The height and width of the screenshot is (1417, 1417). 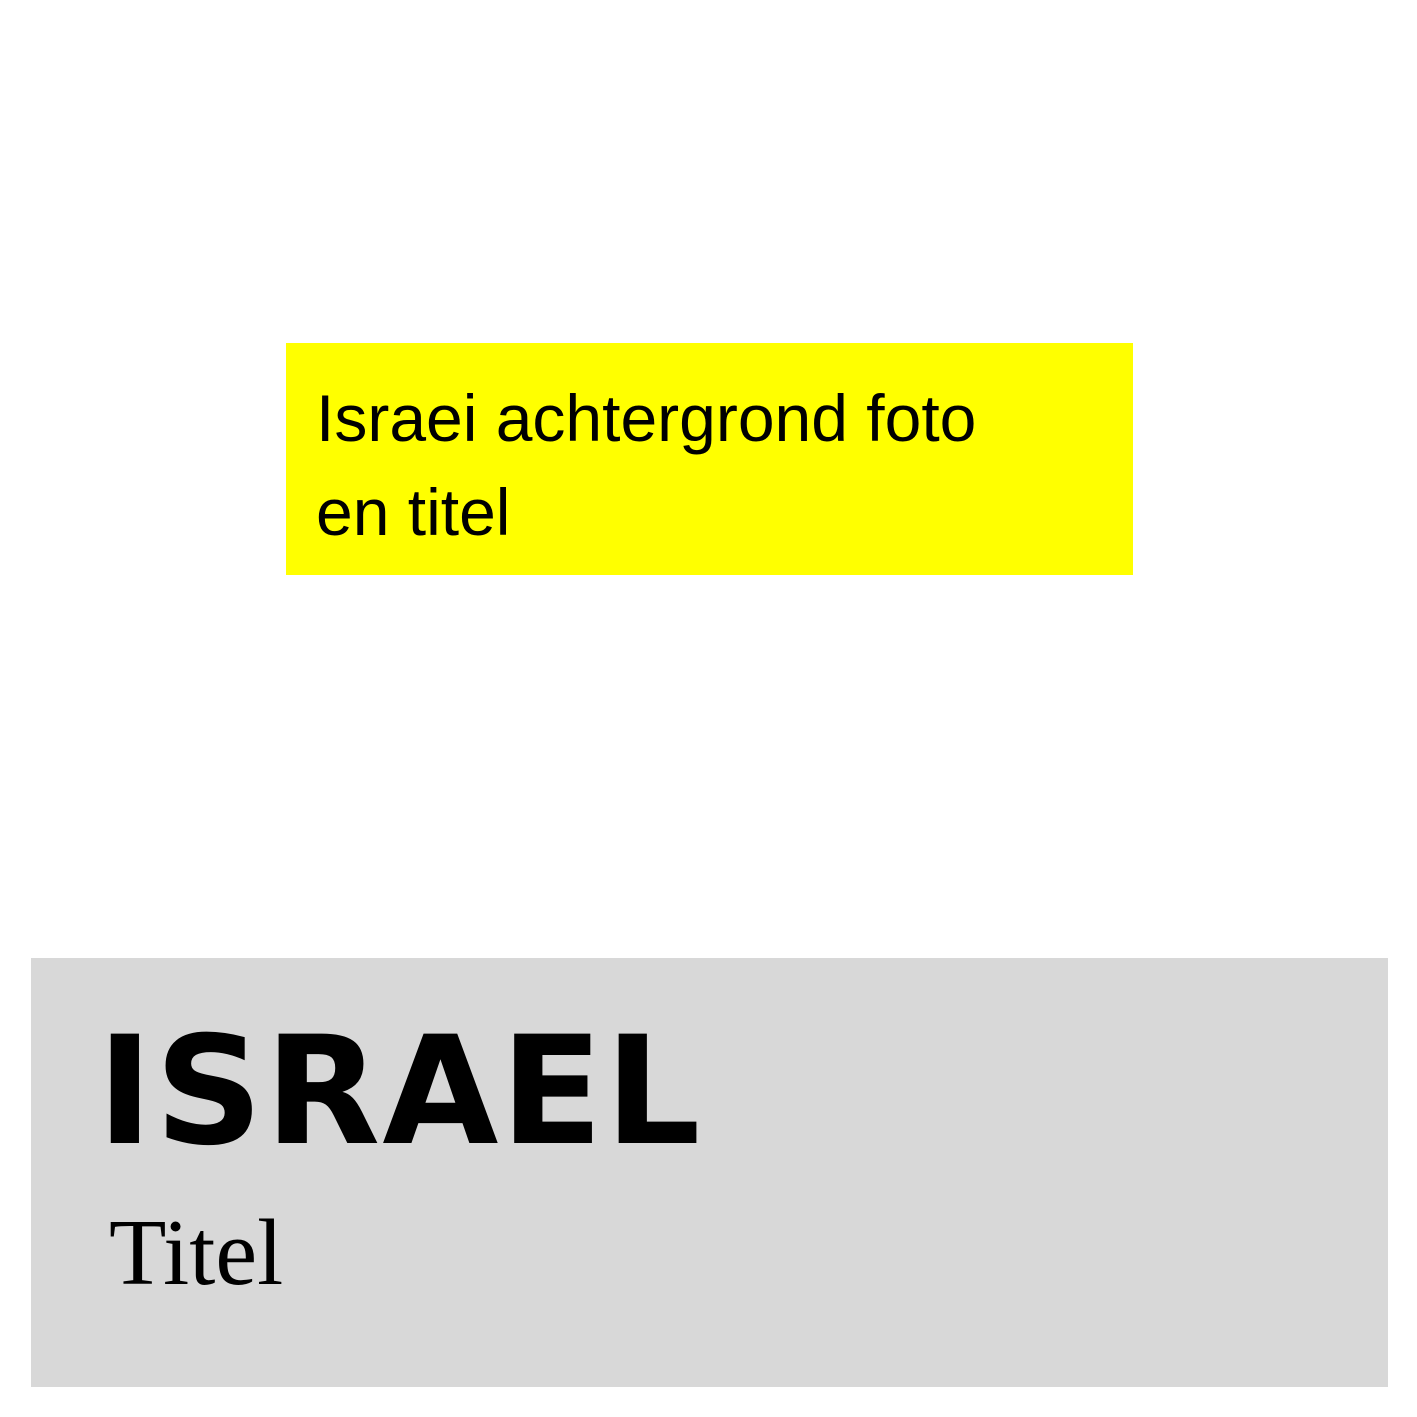 I want to click on subtitle: Titel, so click(x=196, y=1253).